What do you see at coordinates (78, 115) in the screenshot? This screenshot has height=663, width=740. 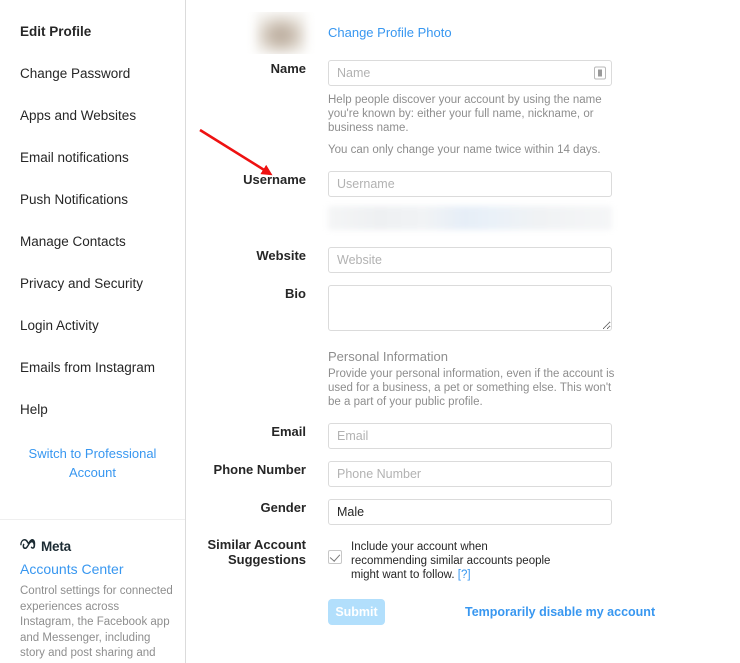 I see `sidebar-item-label: Apps and Websites` at bounding box center [78, 115].